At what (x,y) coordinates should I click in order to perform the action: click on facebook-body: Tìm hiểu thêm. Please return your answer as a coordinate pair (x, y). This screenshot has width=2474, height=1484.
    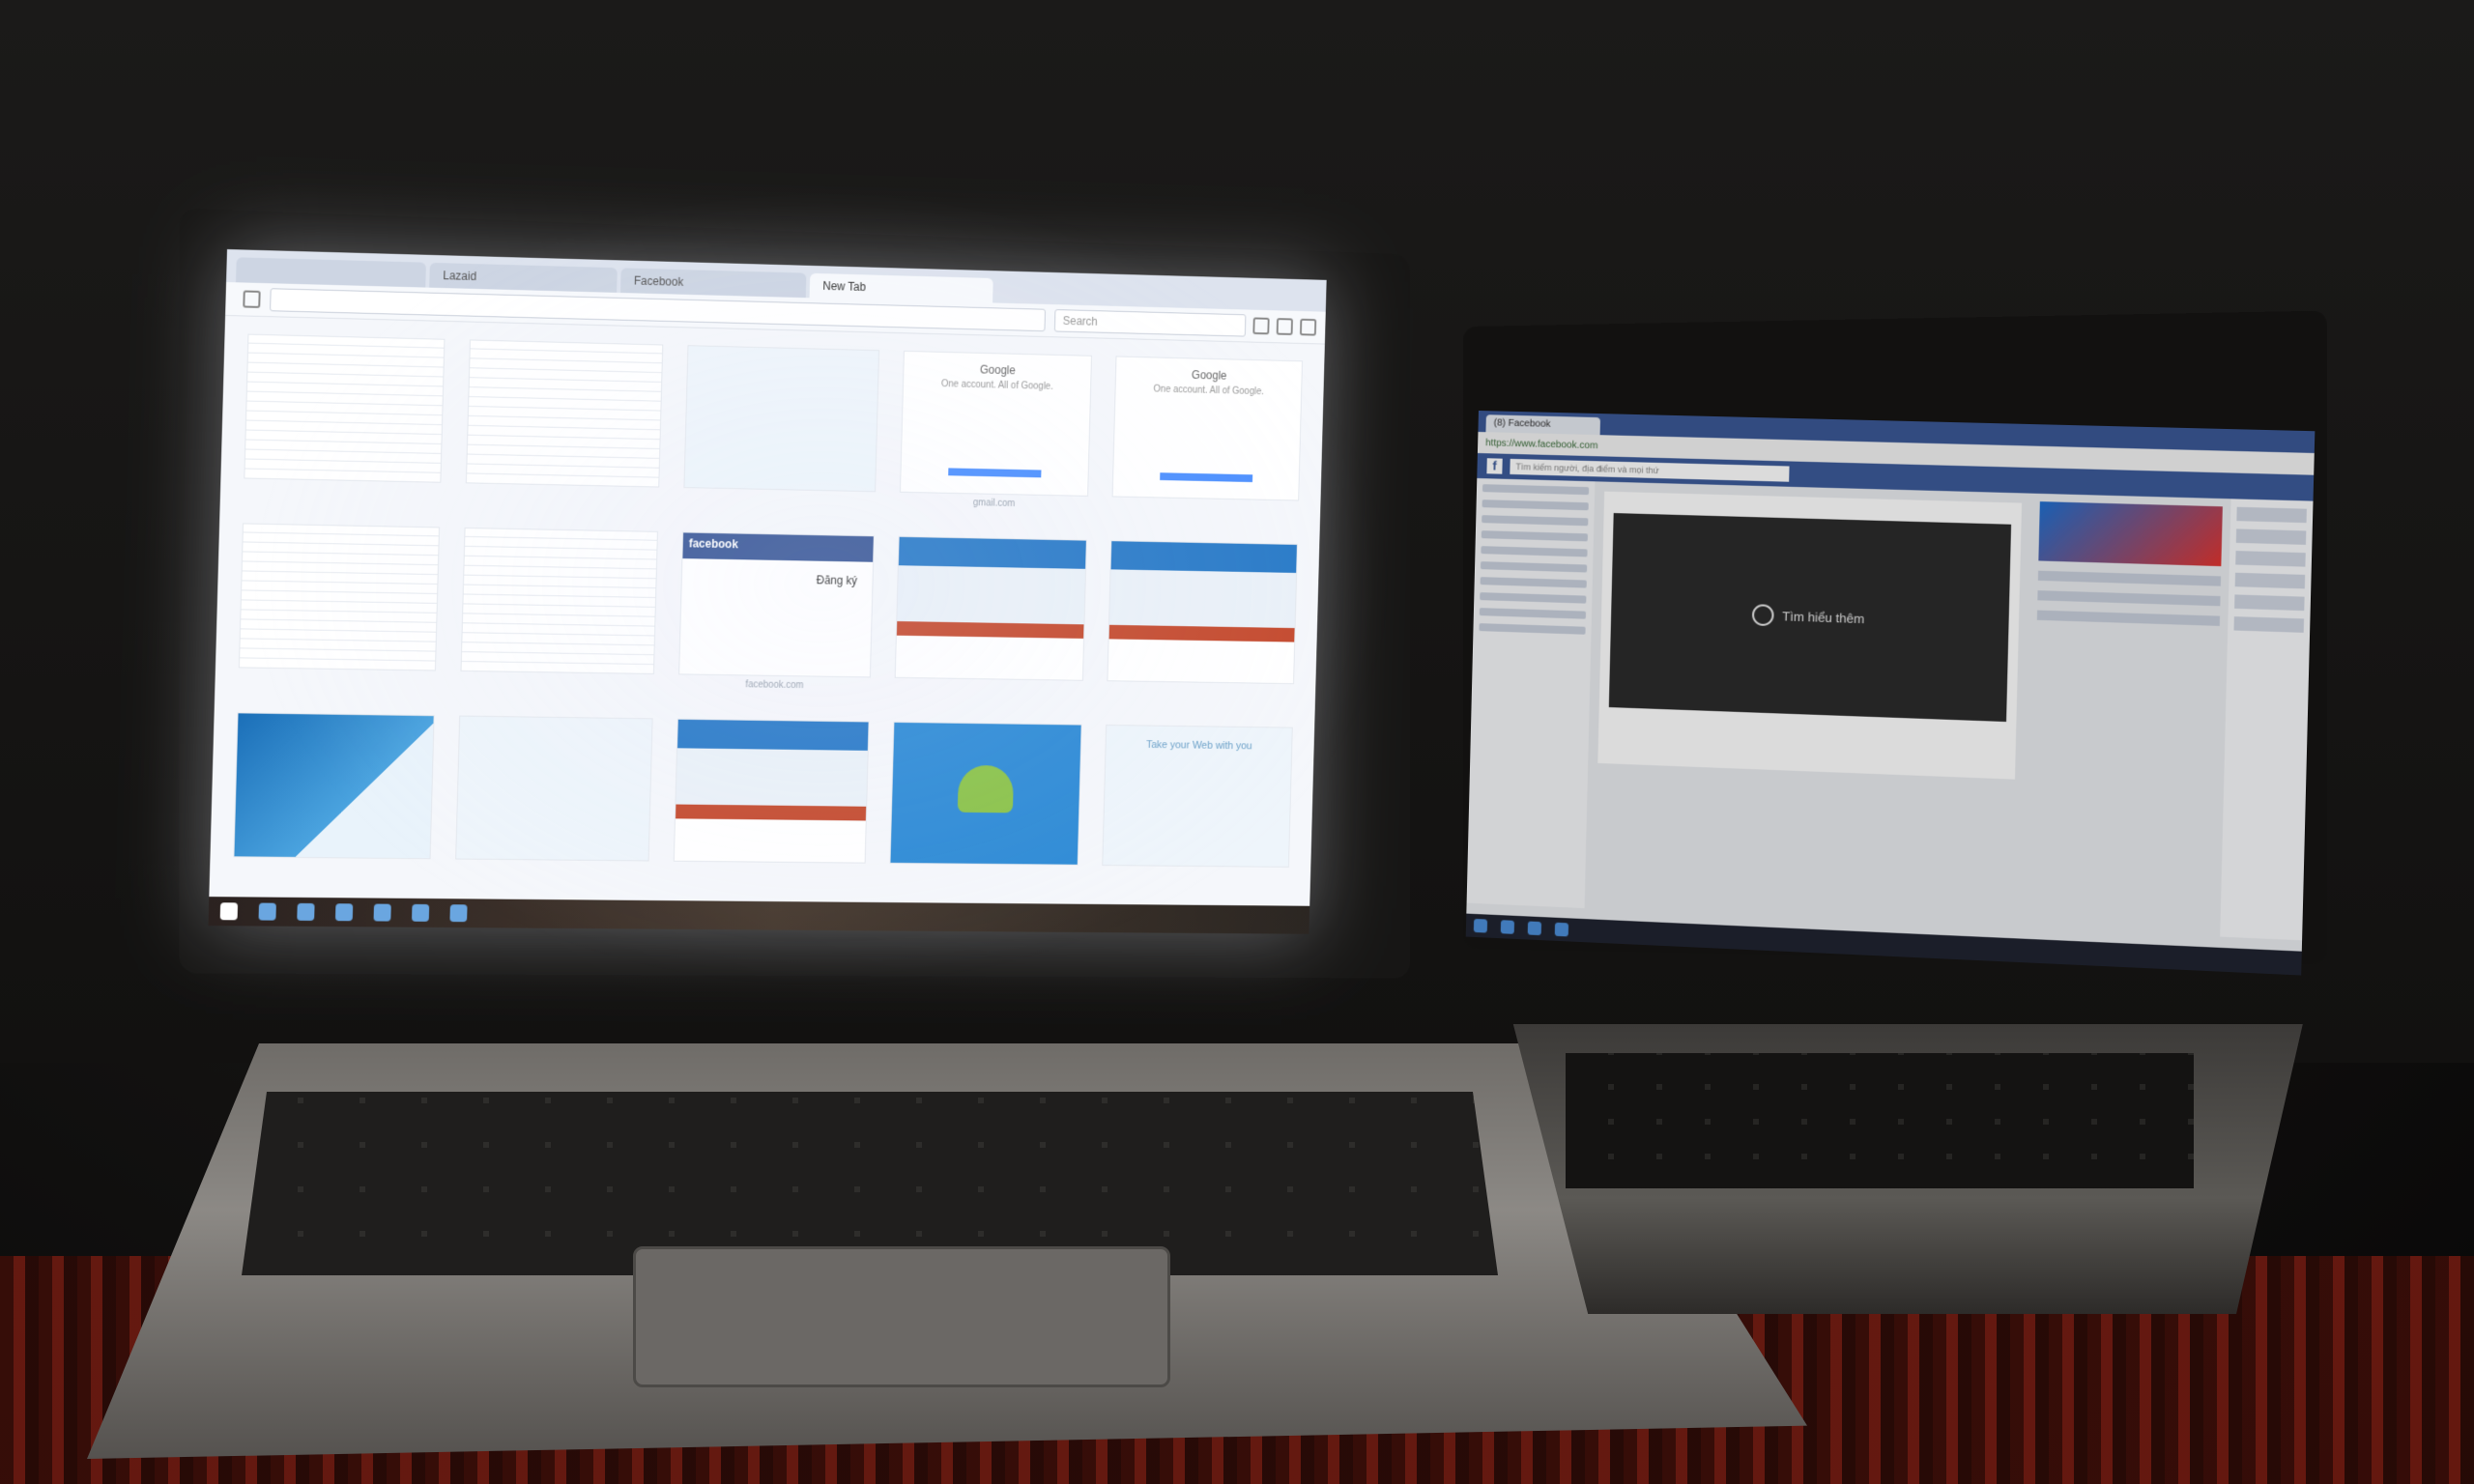
    Looking at the image, I should click on (1891, 709).